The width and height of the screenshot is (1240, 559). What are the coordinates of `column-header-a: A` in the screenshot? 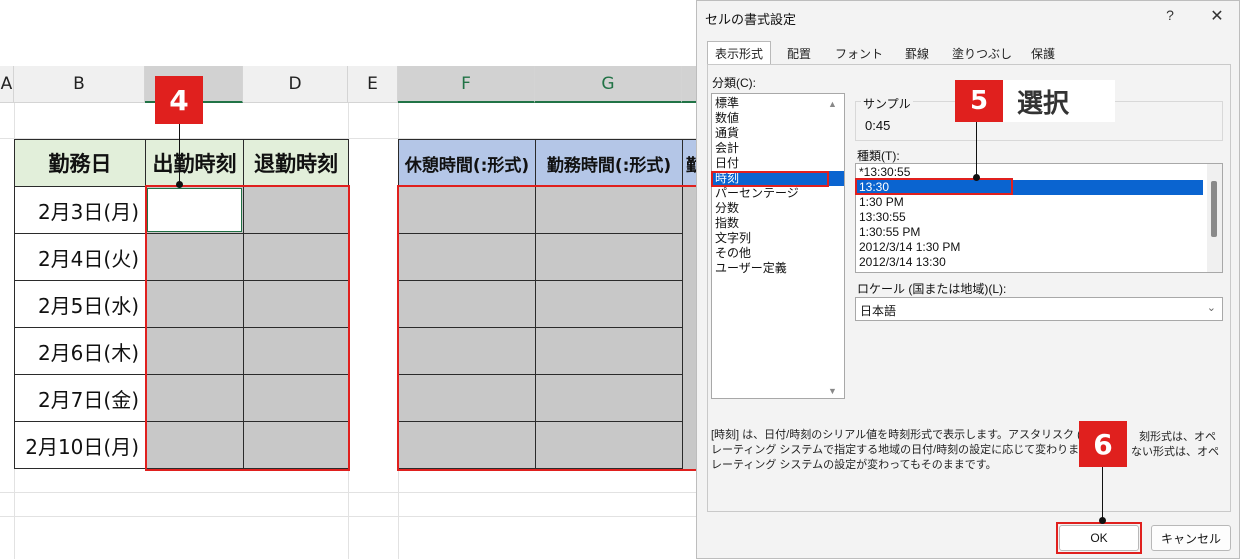 It's located at (7, 84).